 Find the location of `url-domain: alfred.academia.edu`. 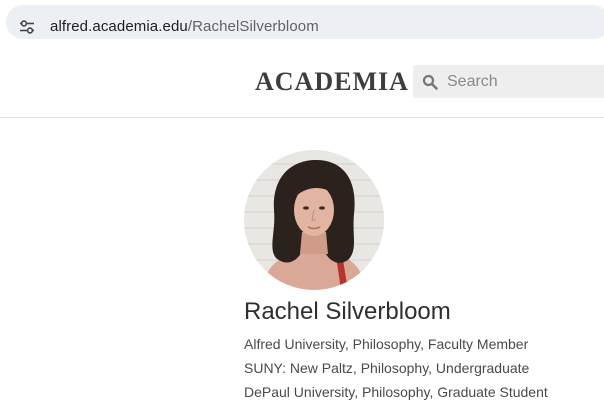

url-domain: alfred.academia.edu is located at coordinates (119, 26).